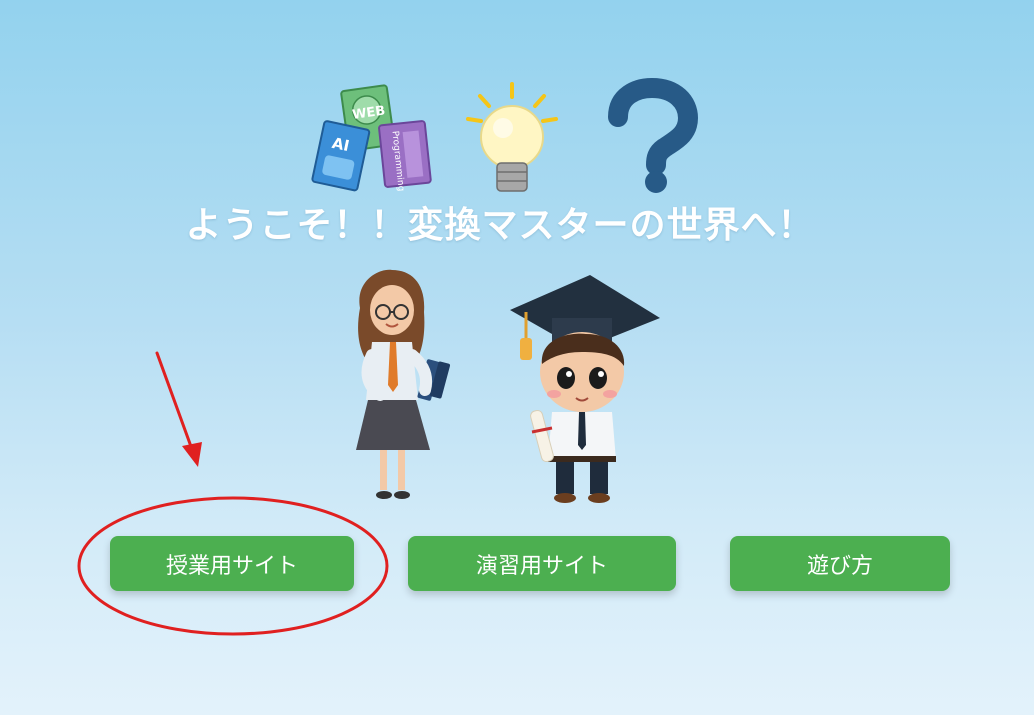 Image resolution: width=1034 pixels, height=715 pixels. Describe the element at coordinates (371, 138) in the screenshot. I see `books-icon: WEB AI Programming` at that location.